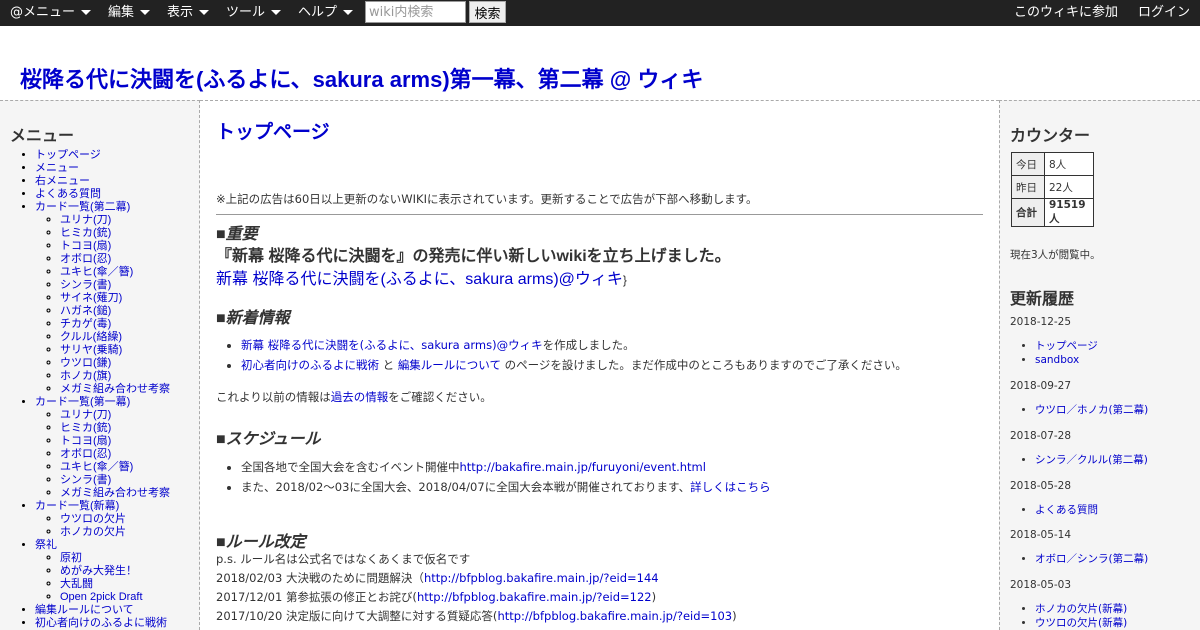 This screenshot has width=1200, height=630. I want to click on history-page-link: オボロ／シンラ(第二幕), so click(1091, 559).